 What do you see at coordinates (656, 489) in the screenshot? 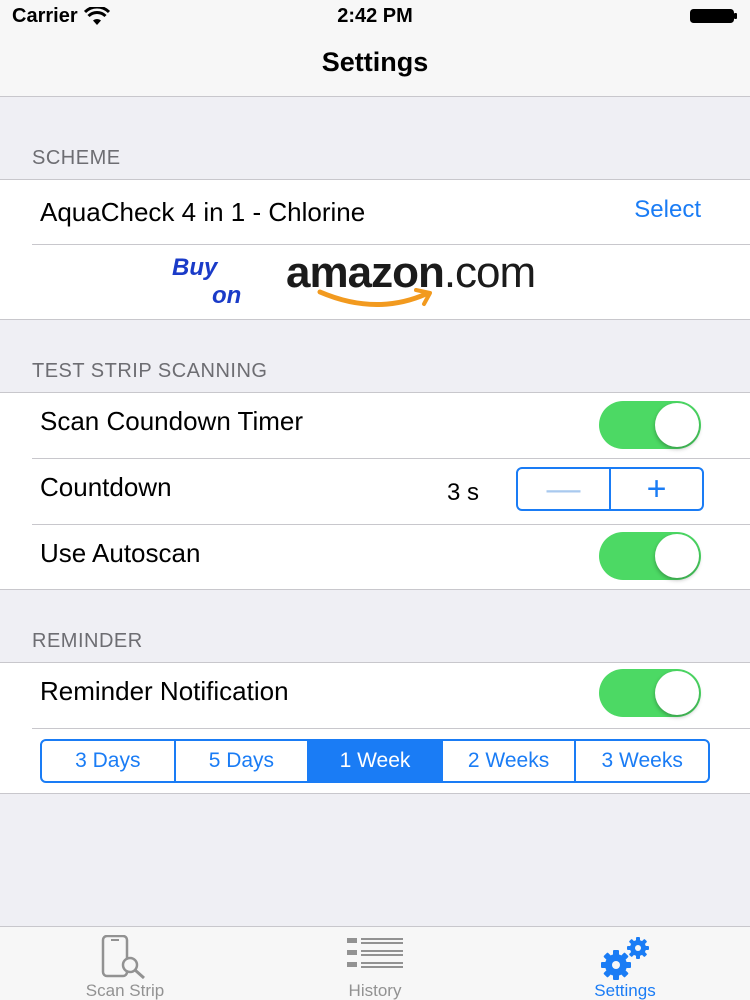
I see `increment-button: +` at bounding box center [656, 489].